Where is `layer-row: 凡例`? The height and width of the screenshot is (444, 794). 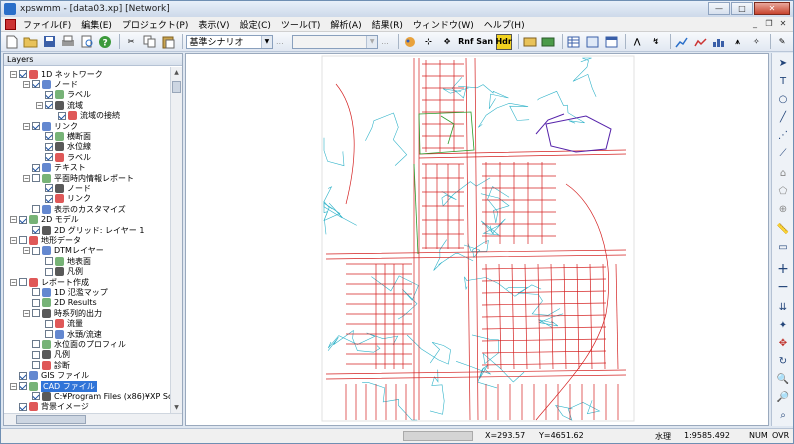 layer-row: 凡例 is located at coordinates (59, 272).